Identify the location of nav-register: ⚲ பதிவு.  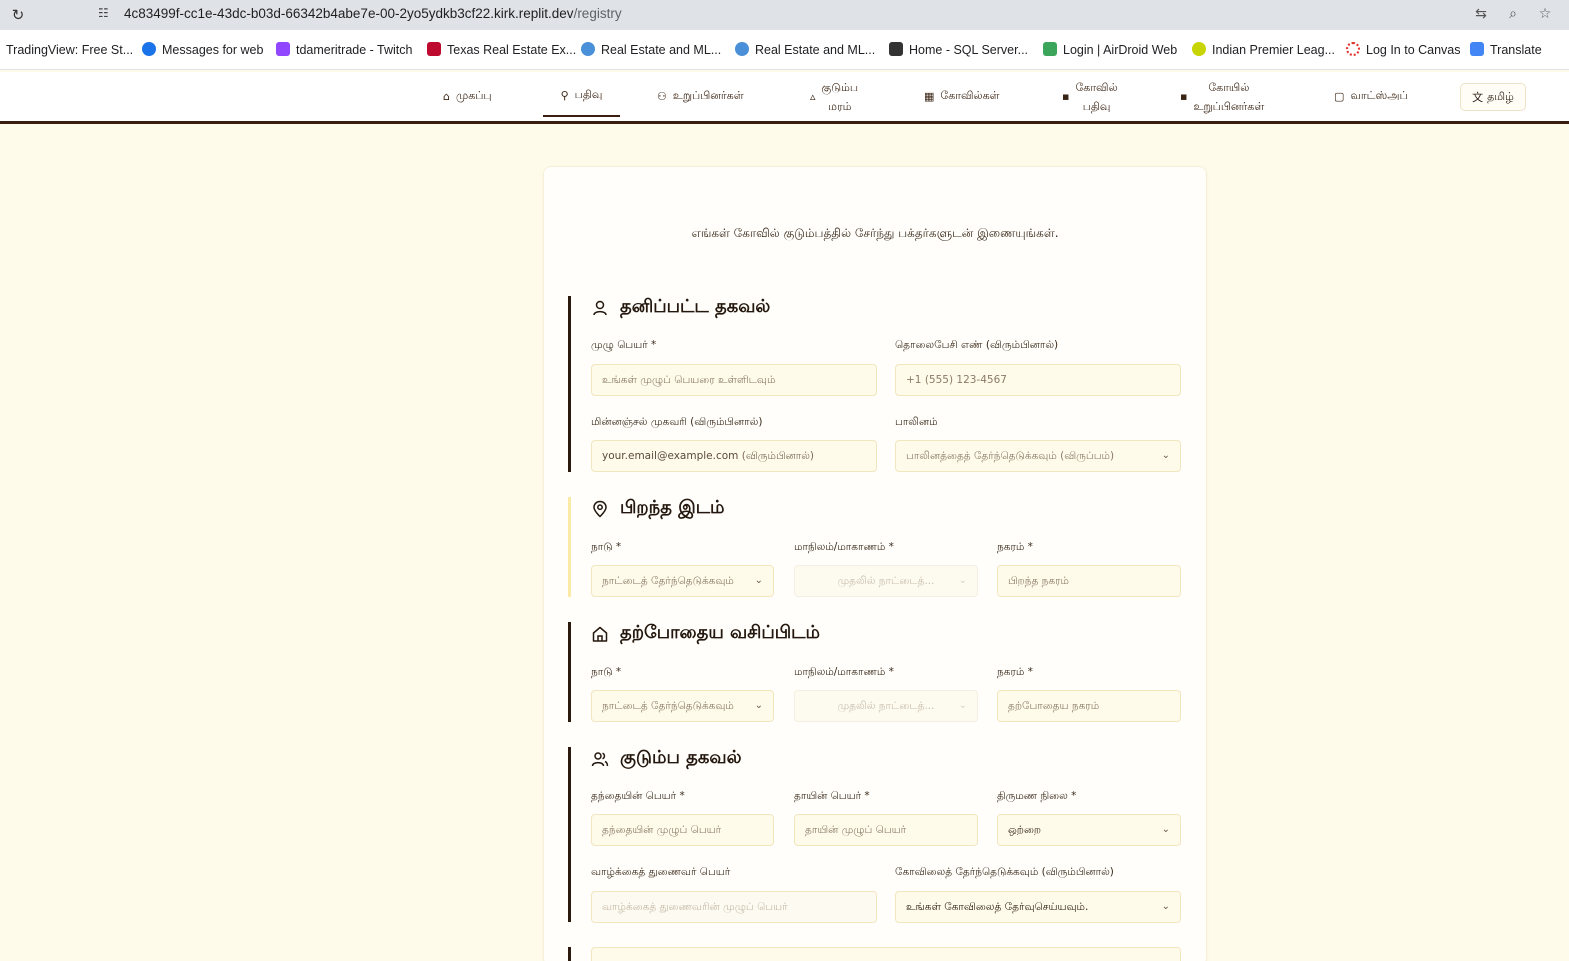
(581, 96).